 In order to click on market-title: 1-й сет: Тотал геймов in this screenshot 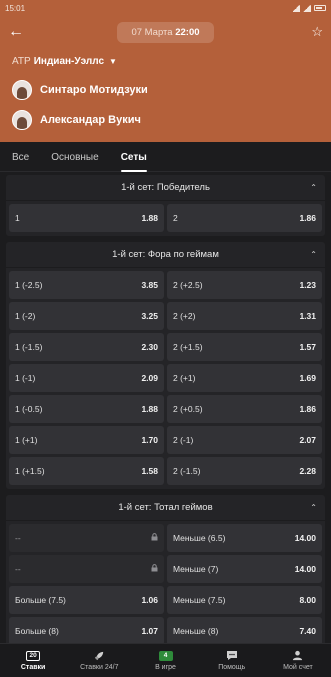, I will do `click(165, 507)`.